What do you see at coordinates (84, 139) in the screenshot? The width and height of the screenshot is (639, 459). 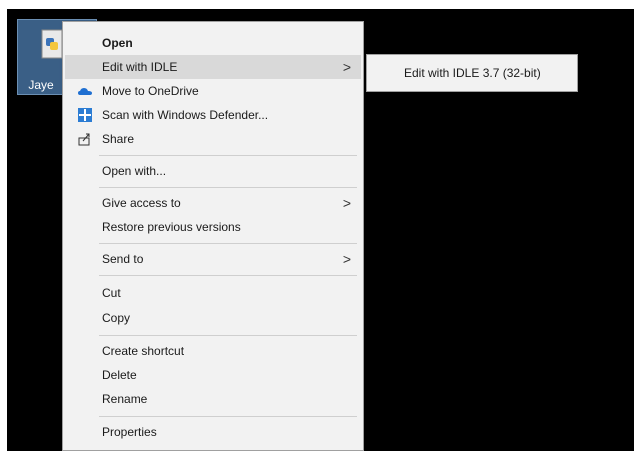 I see `share-icon` at bounding box center [84, 139].